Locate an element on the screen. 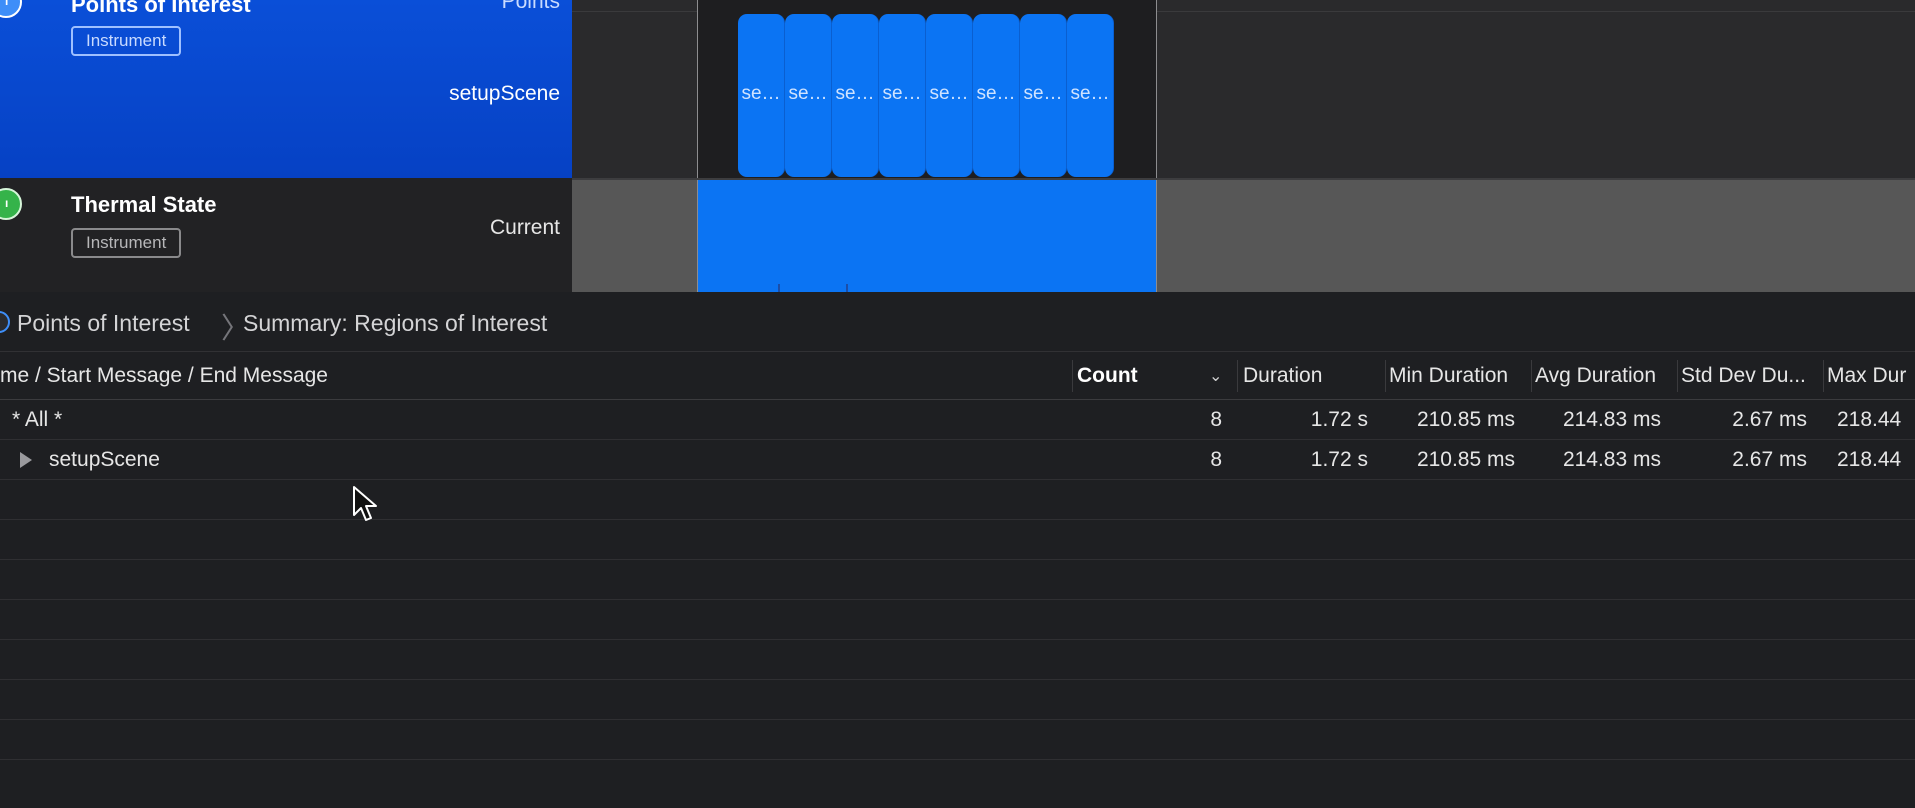 This screenshot has width=1915, height=808. mouse-cursor-icon is located at coordinates (365, 503).